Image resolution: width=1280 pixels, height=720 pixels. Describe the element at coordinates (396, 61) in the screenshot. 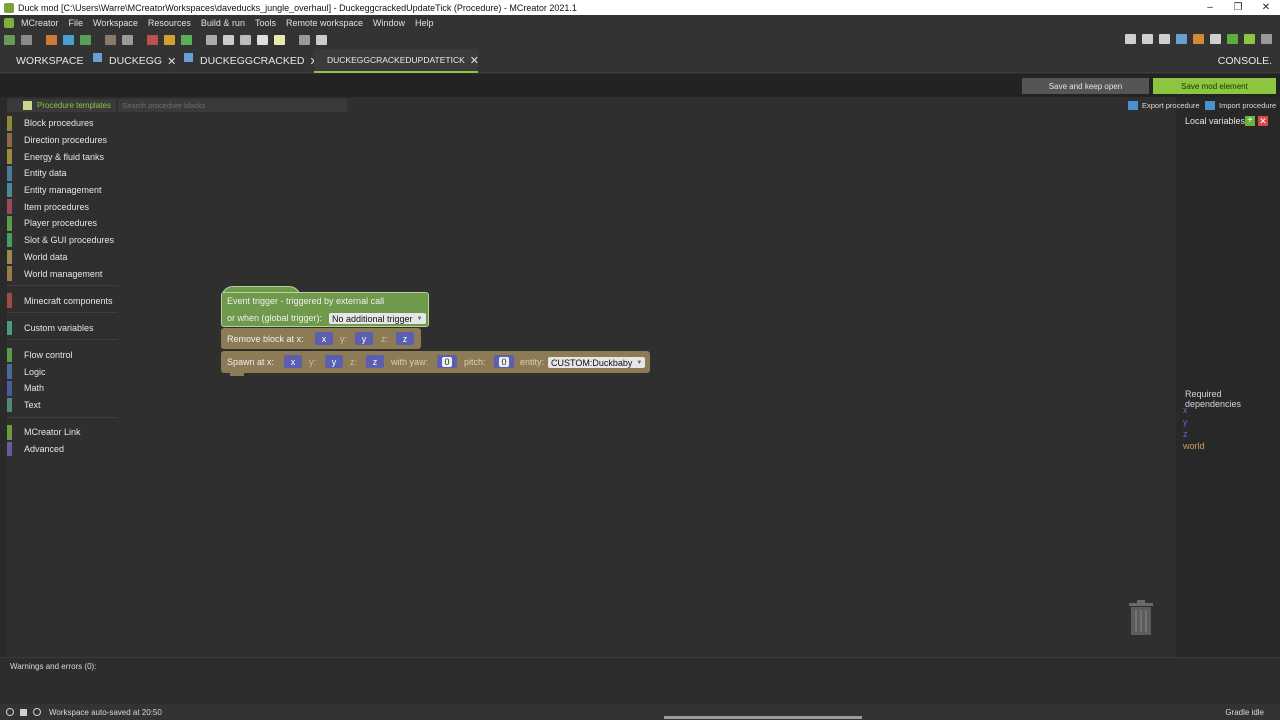

I see `tab-duckeggcrackedupdatetick: DUCKEGGCRACKEDUPDATETICK ✕` at that location.